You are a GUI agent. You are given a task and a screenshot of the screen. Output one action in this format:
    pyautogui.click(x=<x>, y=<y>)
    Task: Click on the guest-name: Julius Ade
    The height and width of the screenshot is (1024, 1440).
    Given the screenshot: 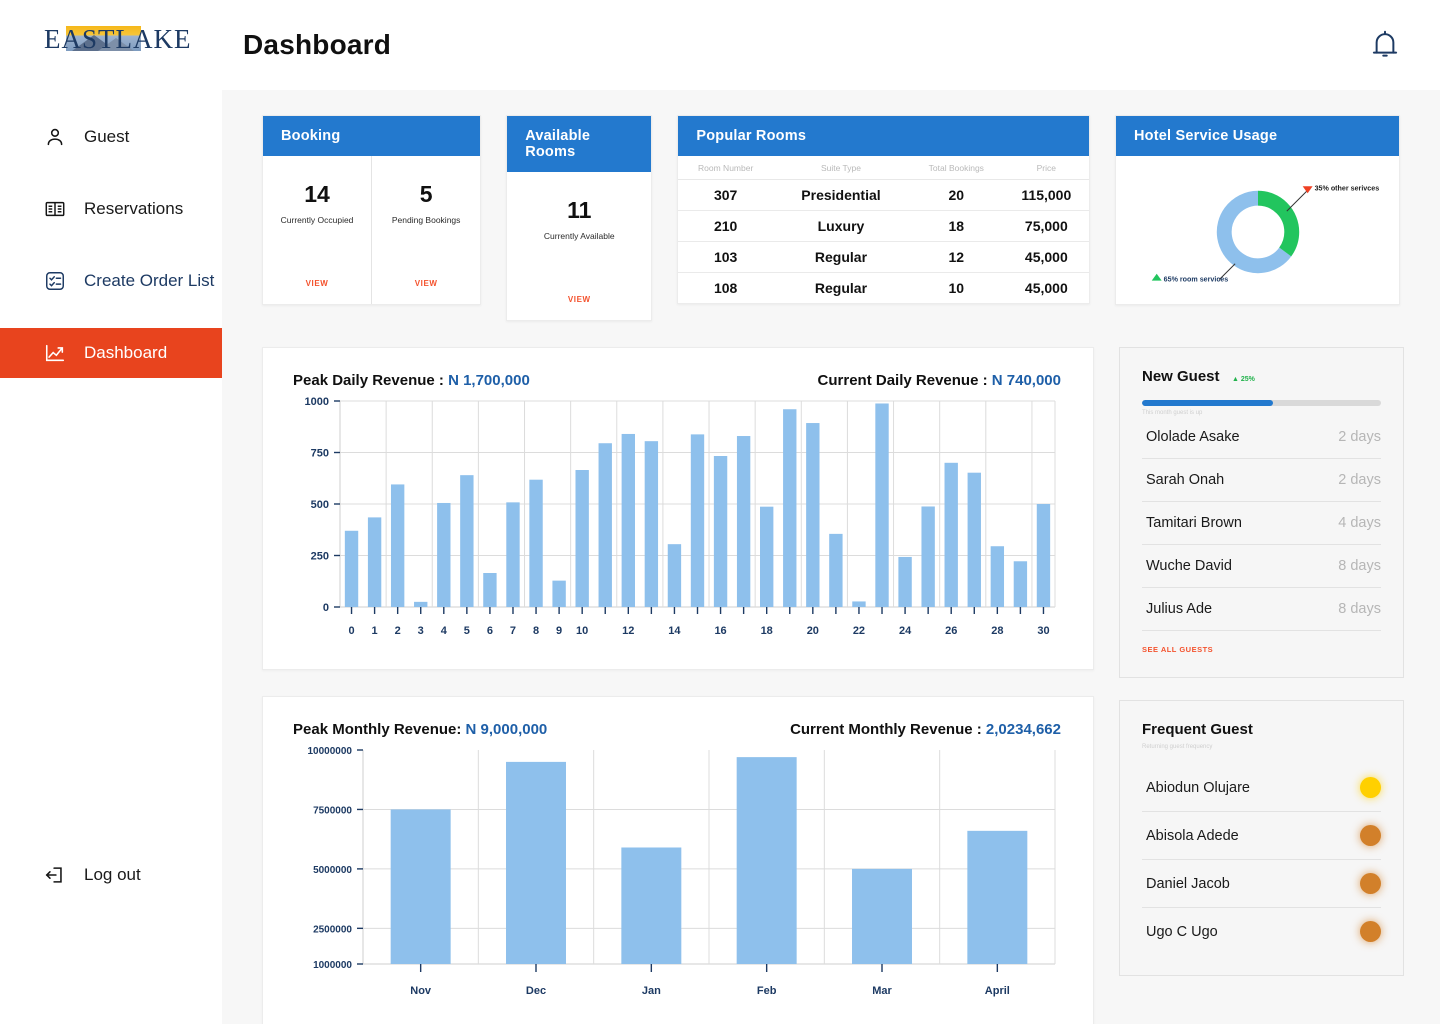 What is the action you would take?
    pyautogui.click(x=1179, y=609)
    